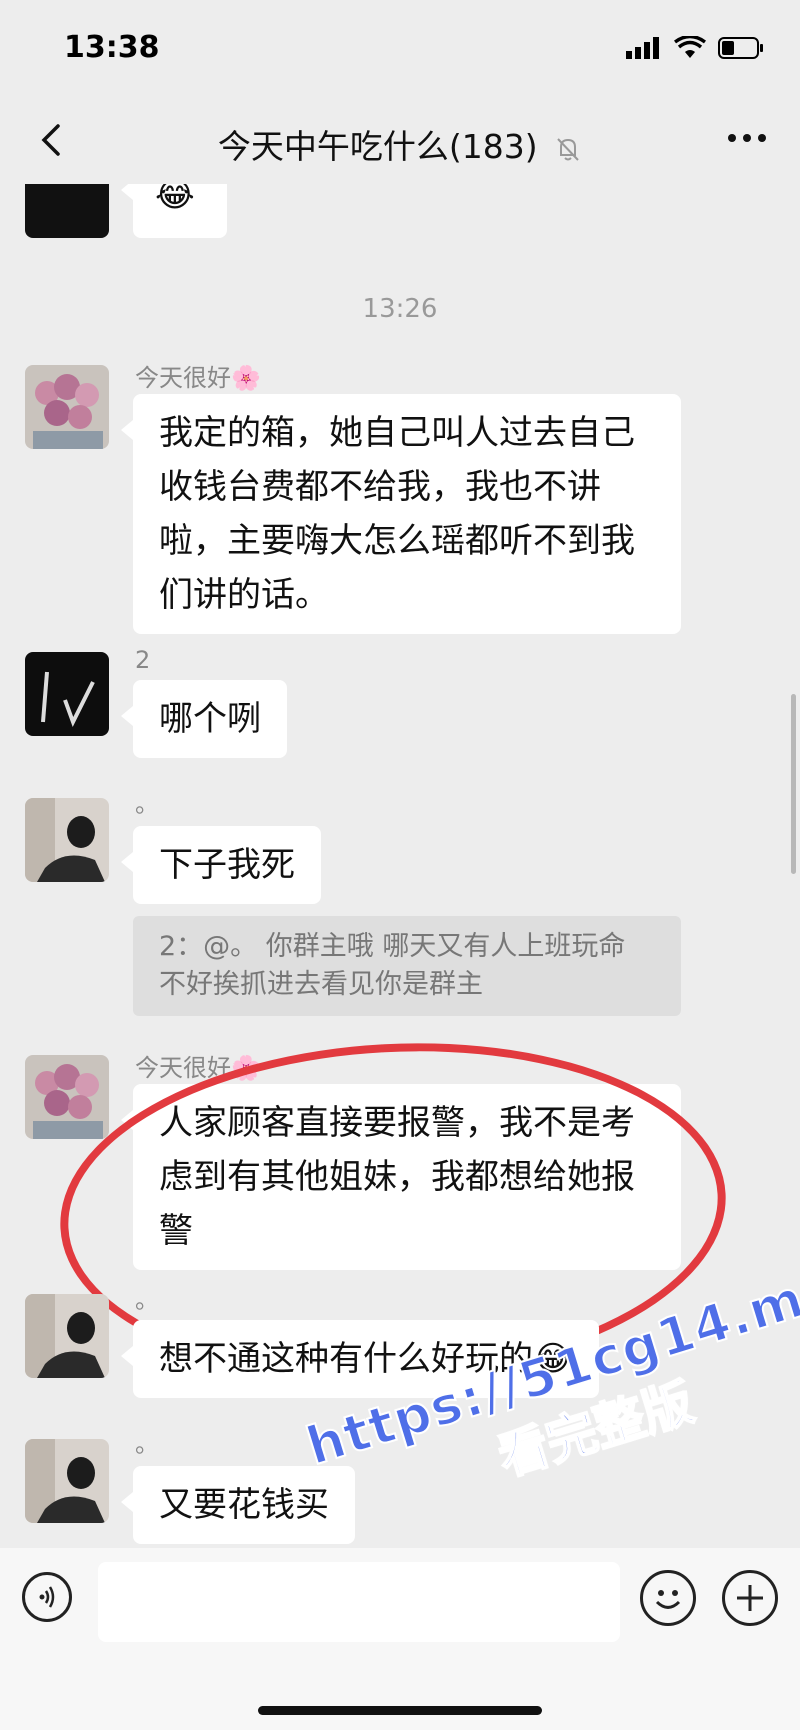 Image resolution: width=800 pixels, height=1730 pixels. What do you see at coordinates (175, 199) in the screenshot?
I see `laughing-emoji: 😂` at bounding box center [175, 199].